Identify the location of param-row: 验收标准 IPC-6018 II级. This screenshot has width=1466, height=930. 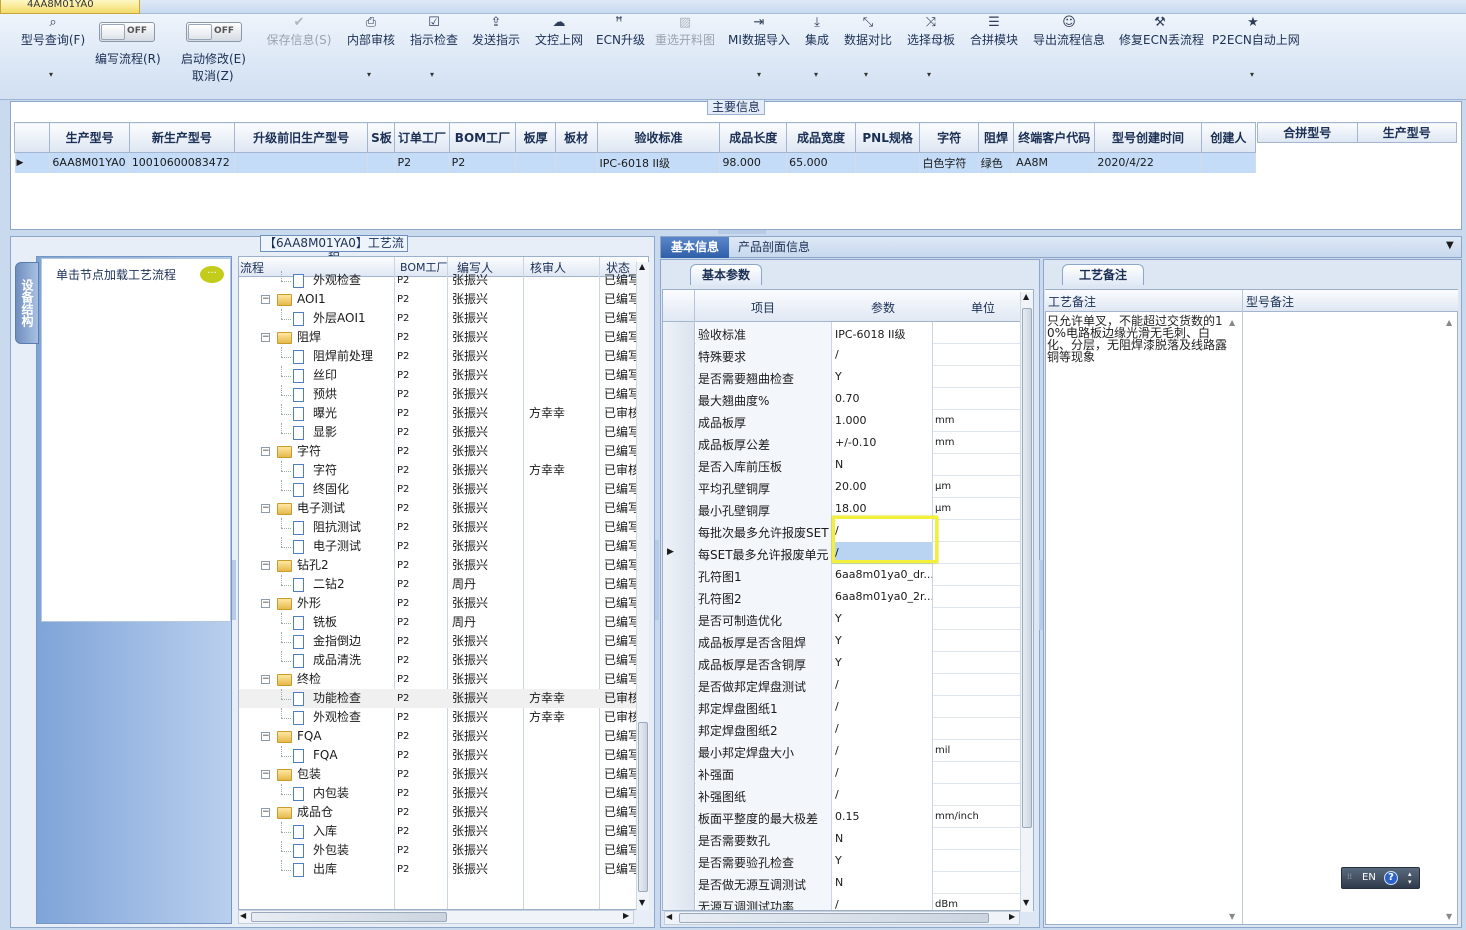
(842, 333).